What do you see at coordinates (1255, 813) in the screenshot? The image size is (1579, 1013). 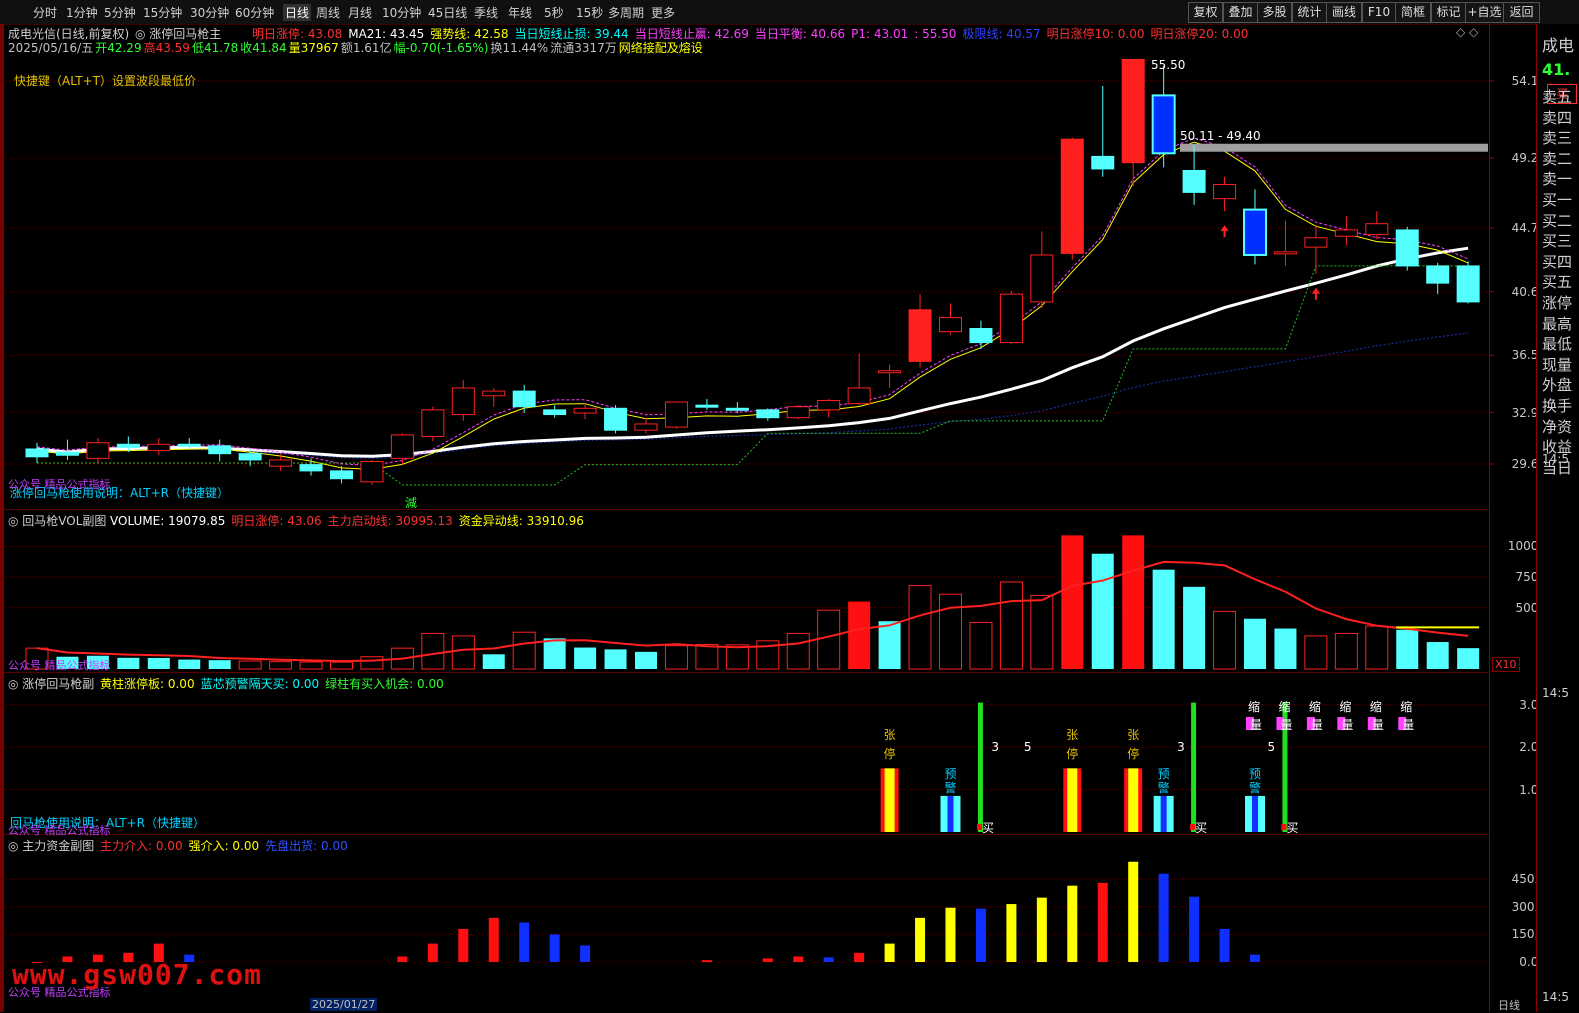 I see `warn-bar-core` at bounding box center [1255, 813].